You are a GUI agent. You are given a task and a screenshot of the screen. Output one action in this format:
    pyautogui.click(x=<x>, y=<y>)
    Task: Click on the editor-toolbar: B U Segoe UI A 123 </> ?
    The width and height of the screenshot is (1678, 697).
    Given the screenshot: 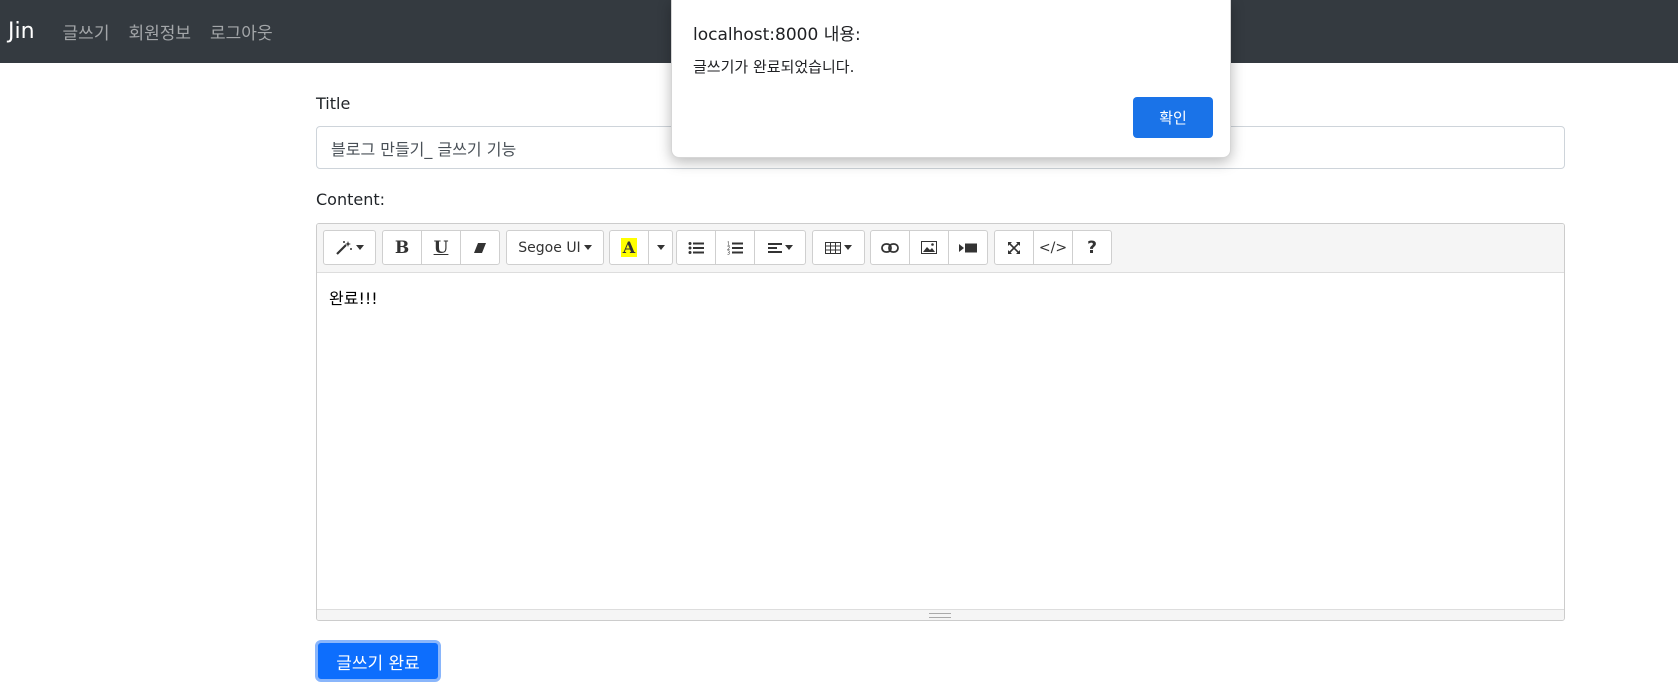 What is the action you would take?
    pyautogui.click(x=940, y=248)
    